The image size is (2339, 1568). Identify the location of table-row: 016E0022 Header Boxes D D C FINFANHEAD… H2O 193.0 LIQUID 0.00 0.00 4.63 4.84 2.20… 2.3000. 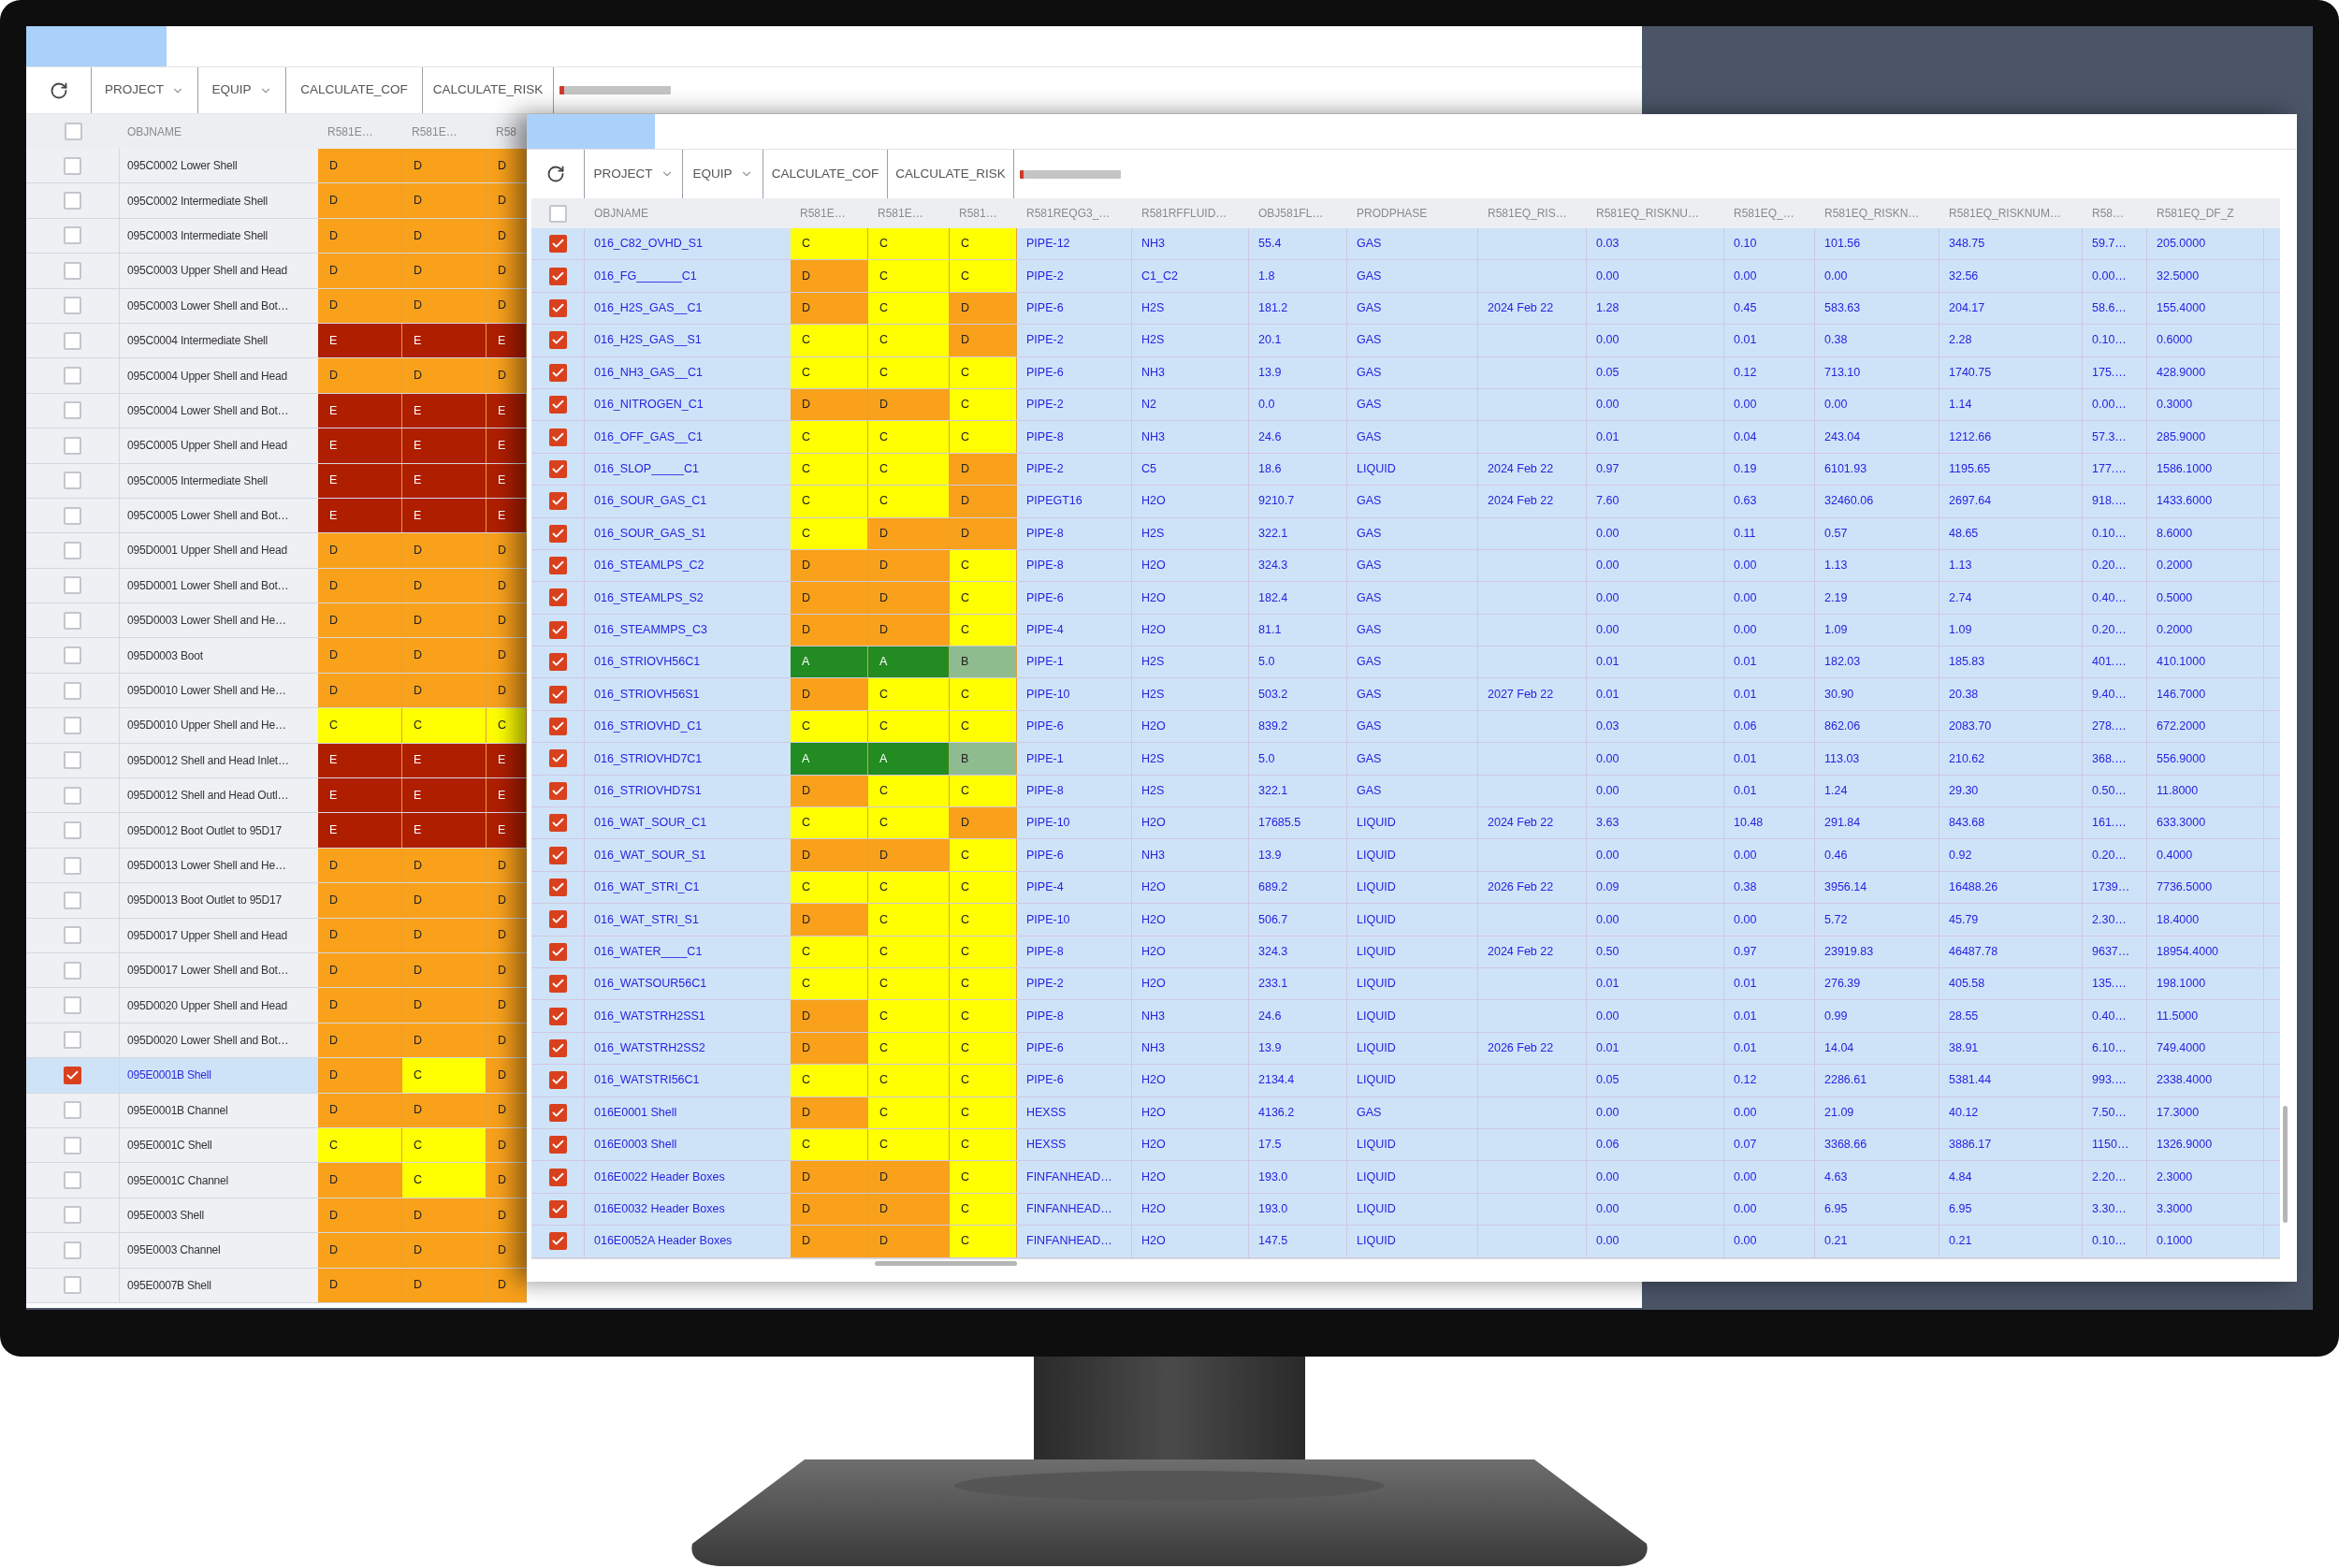
(1405, 1178).